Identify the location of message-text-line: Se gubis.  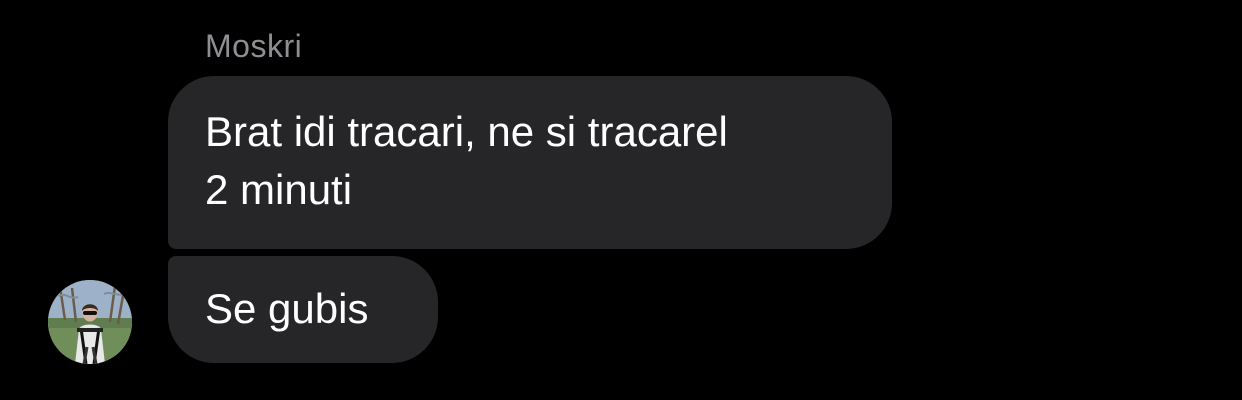
(287, 308).